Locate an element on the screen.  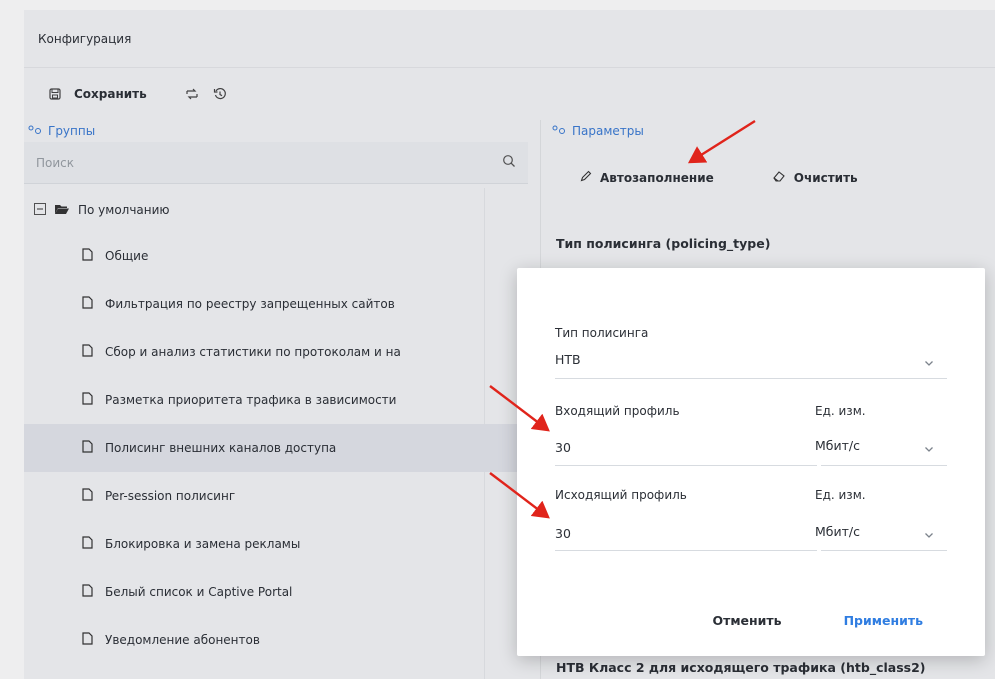
inbound-unit-select: Мбит/с is located at coordinates (837, 445).